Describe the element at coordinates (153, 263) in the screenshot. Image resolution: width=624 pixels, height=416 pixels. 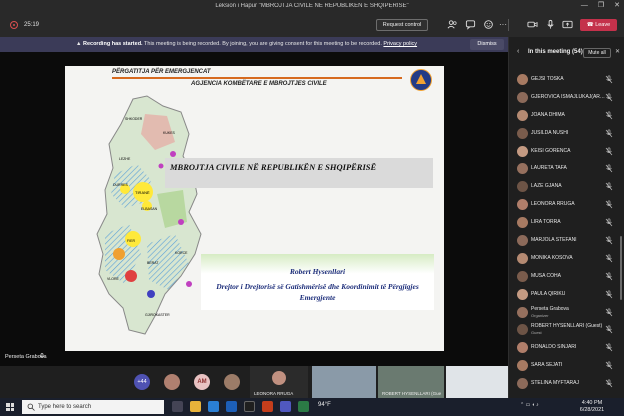
I see `map-label: BERAT` at that location.